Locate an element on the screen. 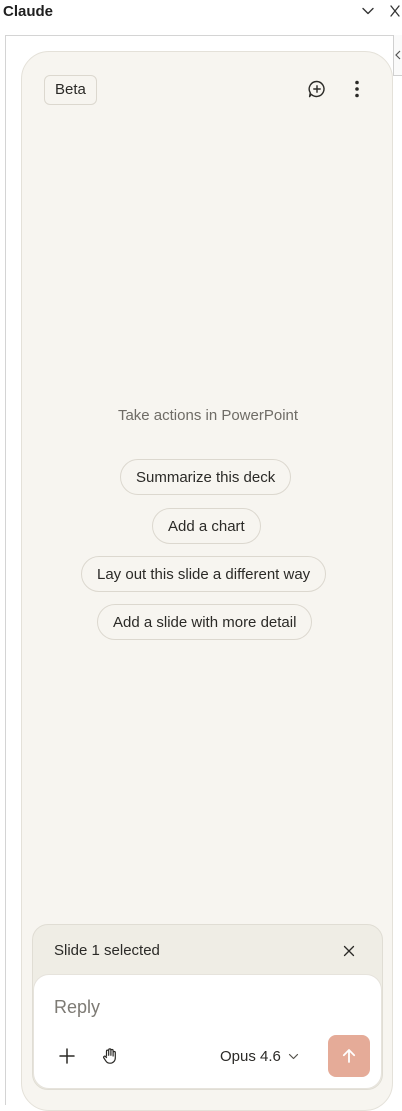 The width and height of the screenshot is (402, 1111). model-name: Opus 4.6 is located at coordinates (250, 1056).